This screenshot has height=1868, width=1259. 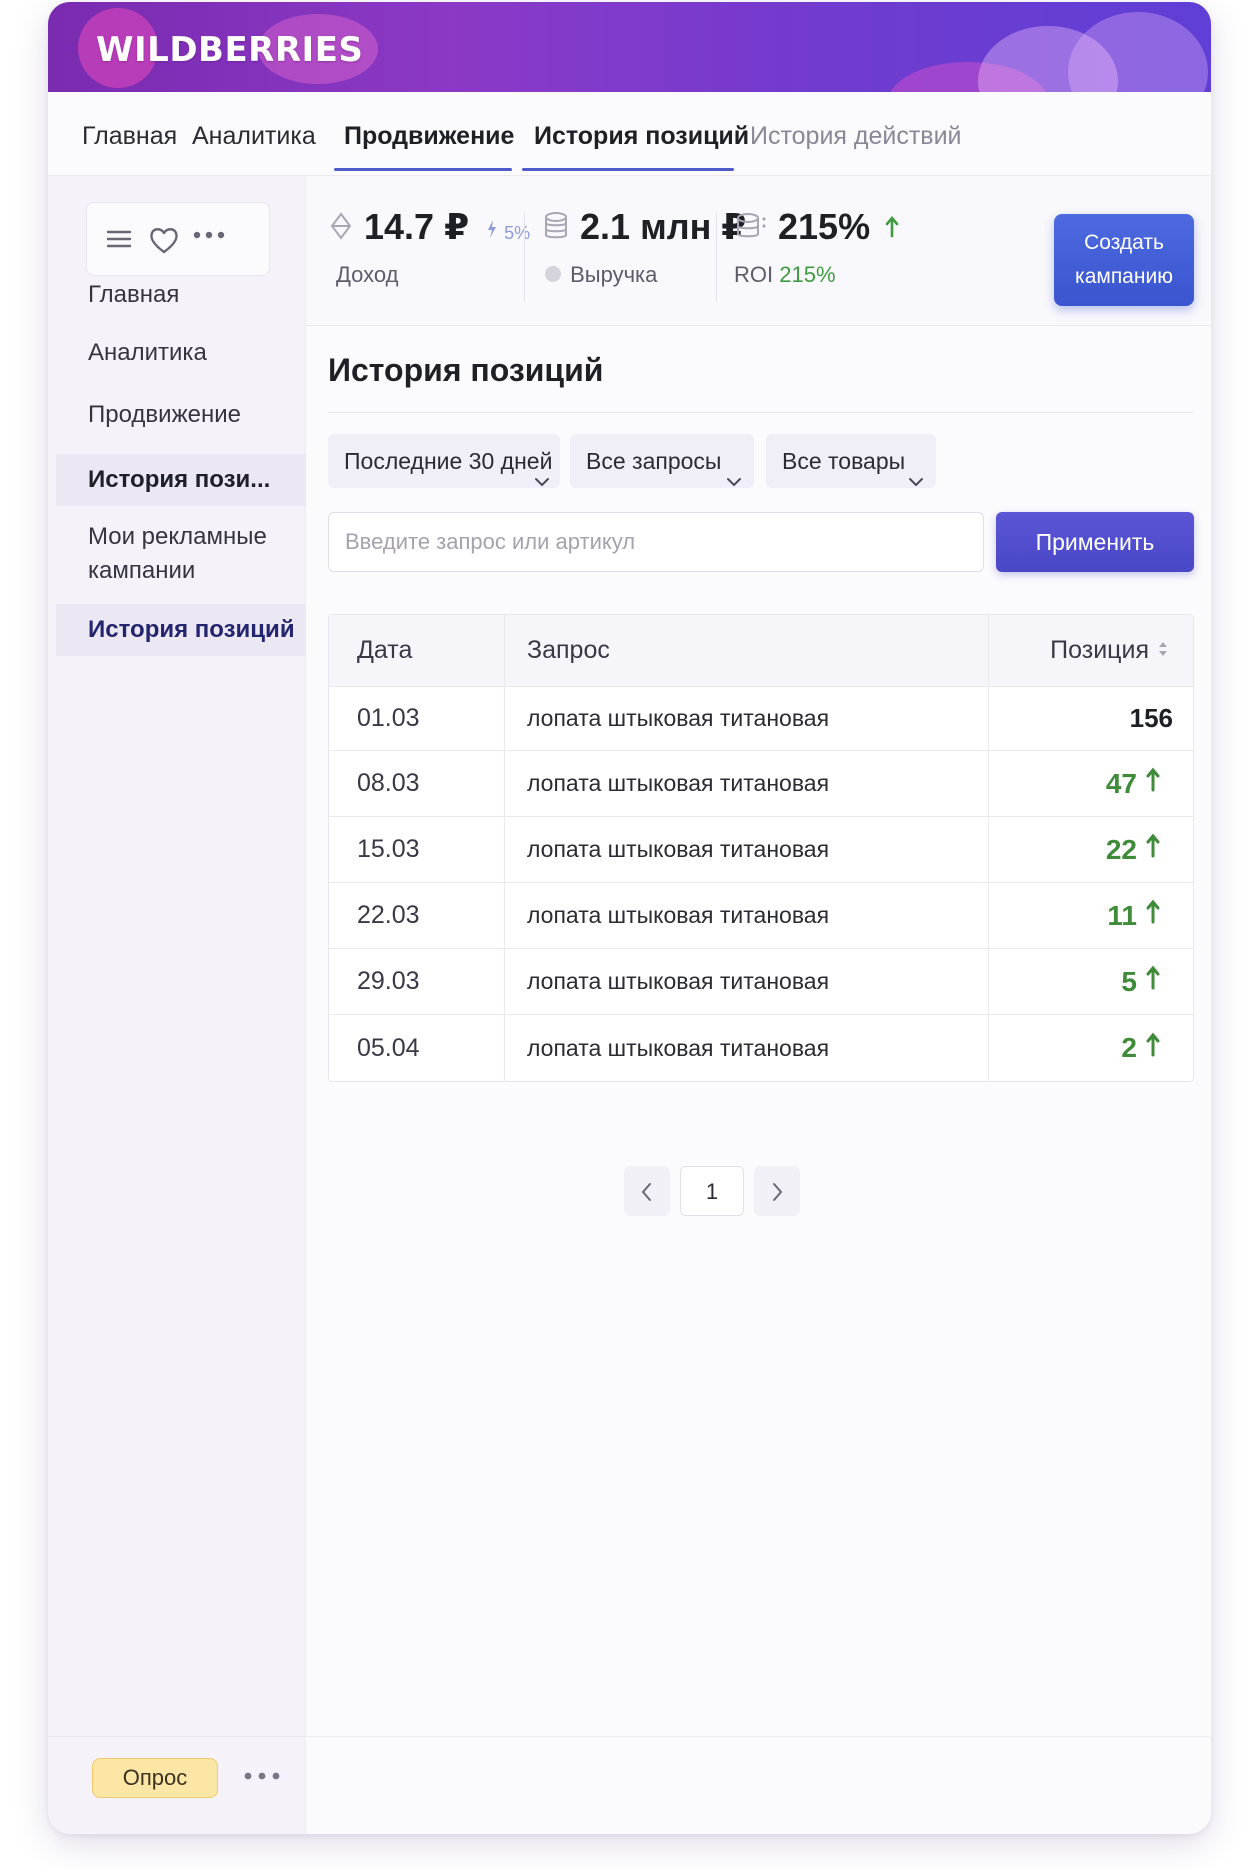 I want to click on create-campaign-label-line2: кампанию, so click(x=1124, y=276).